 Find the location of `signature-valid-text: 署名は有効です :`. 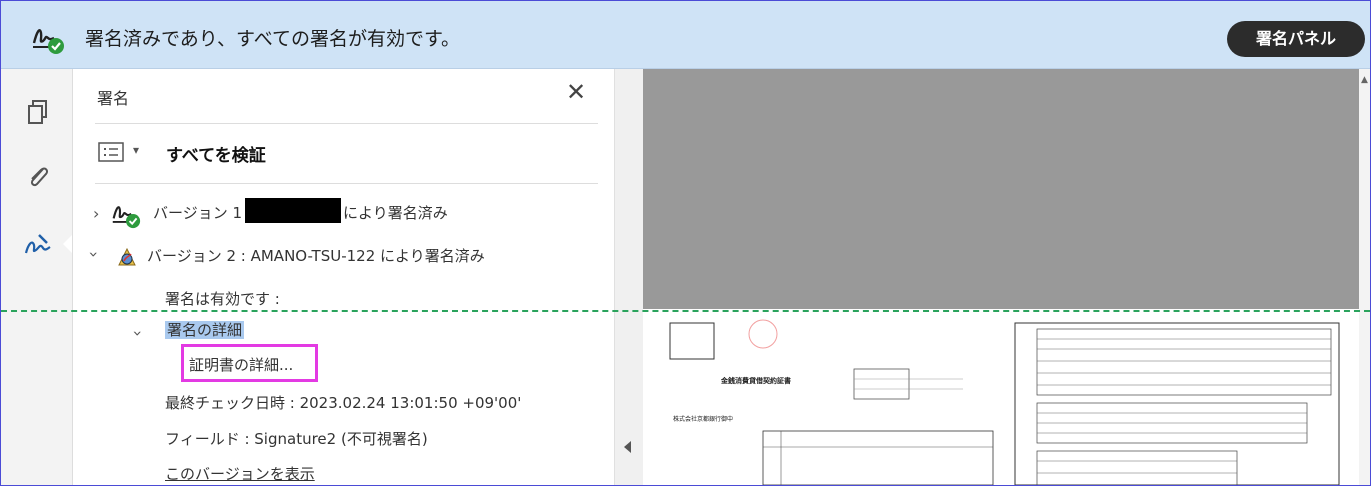

signature-valid-text: 署名は有効です : is located at coordinates (222, 299).